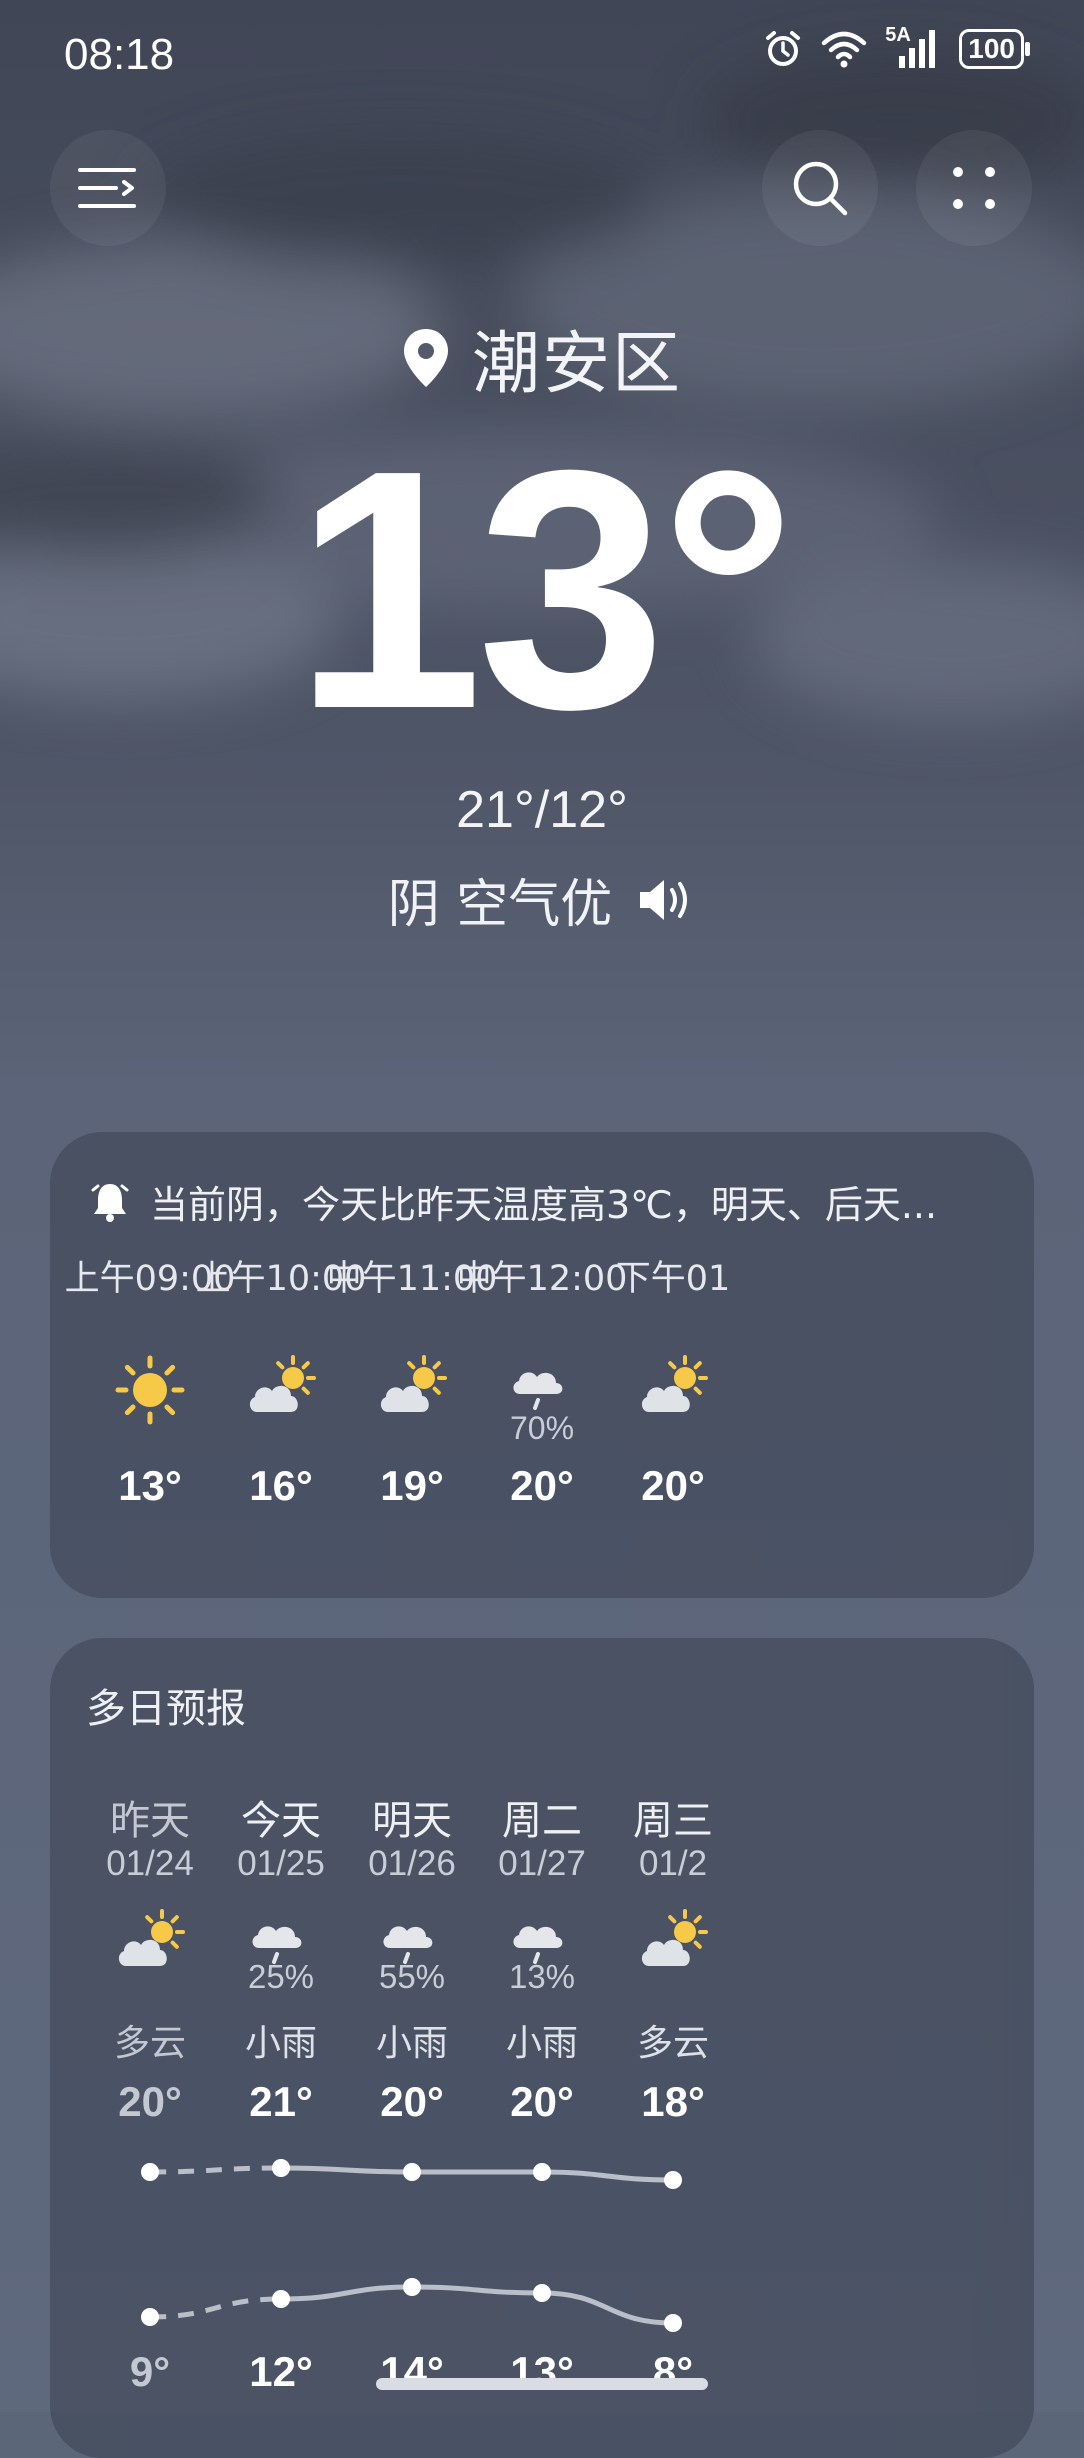 The height and width of the screenshot is (2458, 1084). What do you see at coordinates (110, 1202) in the screenshot?
I see `bell-icon` at bounding box center [110, 1202].